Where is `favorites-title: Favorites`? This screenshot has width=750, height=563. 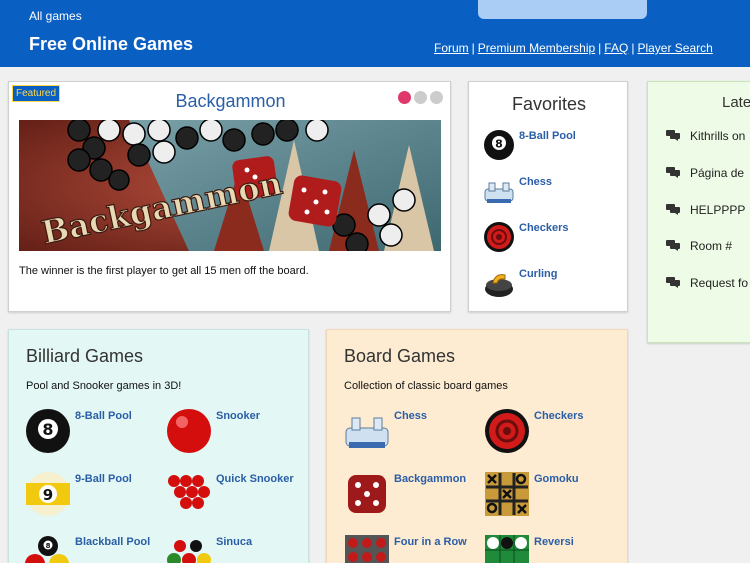
favorites-title: Favorites is located at coordinates (549, 104).